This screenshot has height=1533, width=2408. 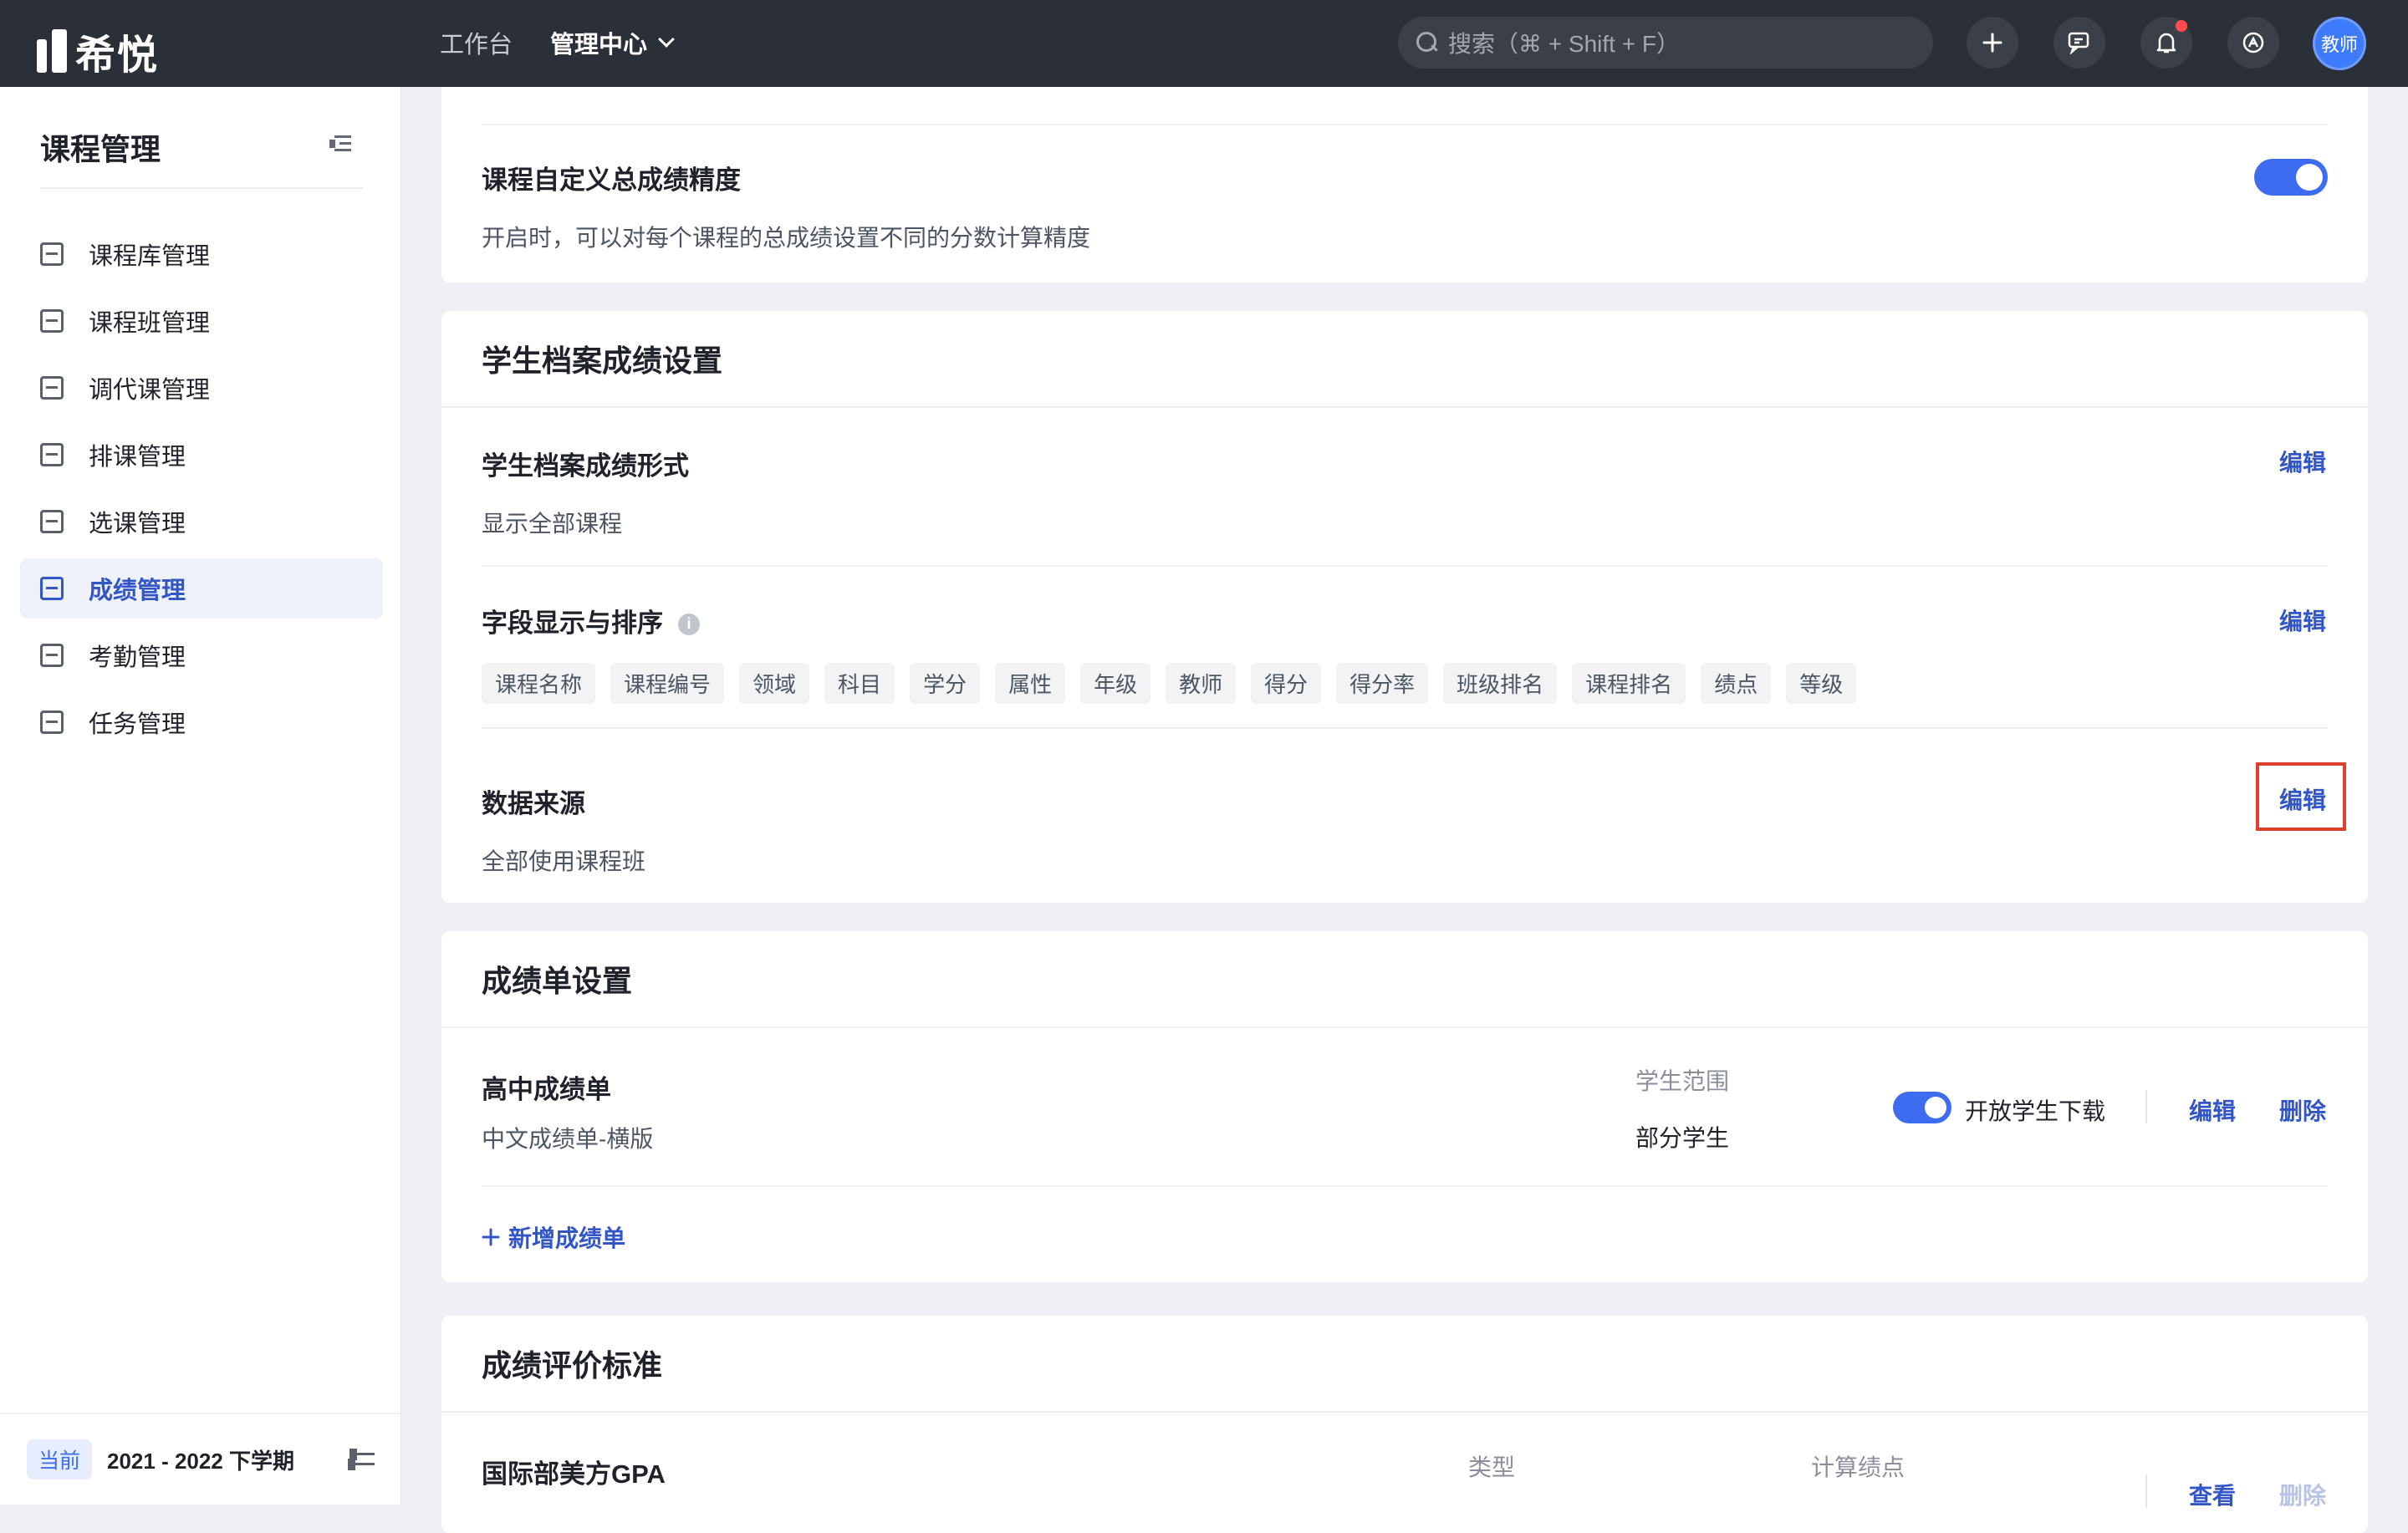 I want to click on nav-workbench: 工作台, so click(x=477, y=42).